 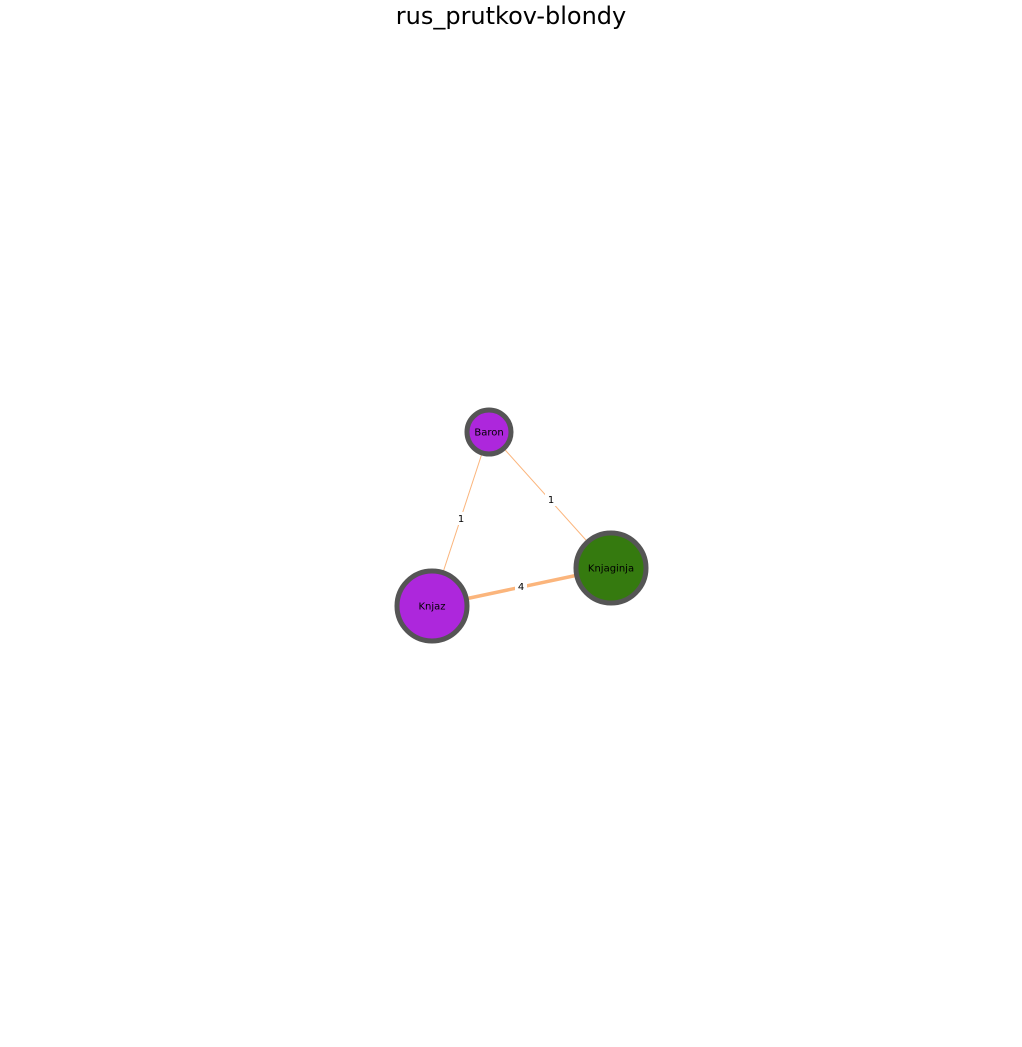 I want to click on edge-label-knjaz-knjaginja: 4, so click(x=521, y=587).